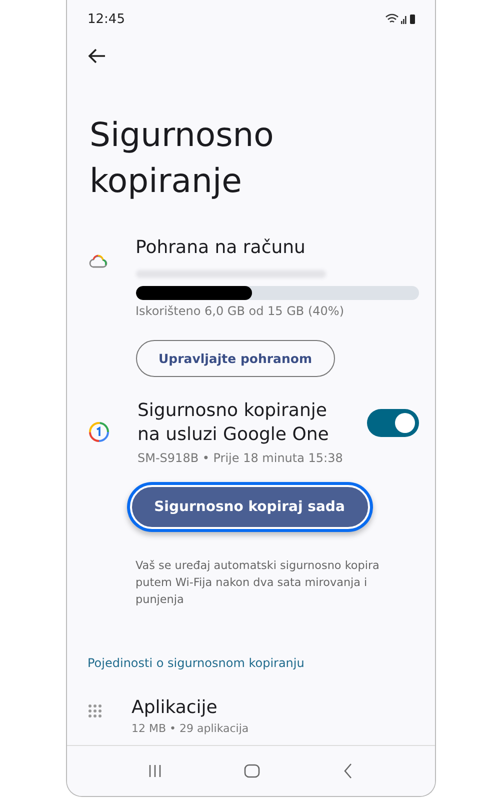 The height and width of the screenshot is (800, 500). What do you see at coordinates (96, 711) in the screenshot?
I see `grid-dots-icon` at bounding box center [96, 711].